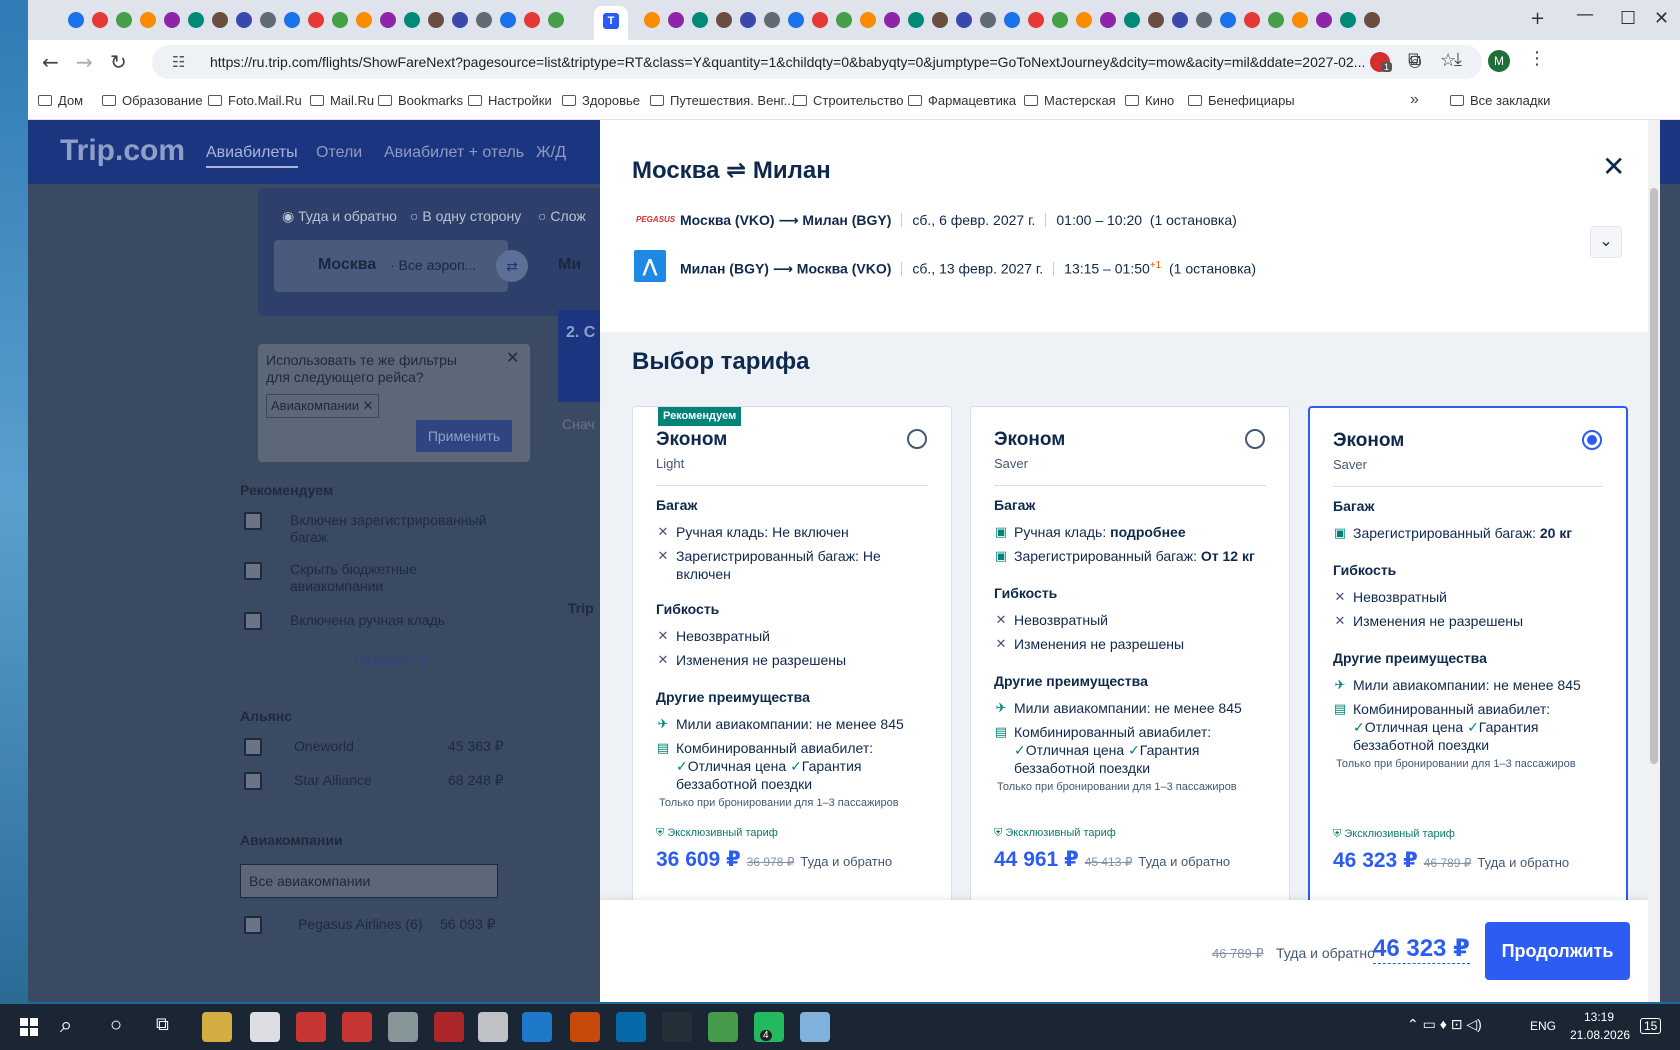 This screenshot has width=1680, height=1050. Describe the element at coordinates (1537, 58) in the screenshot. I see `menu-icon: ⋮` at that location.